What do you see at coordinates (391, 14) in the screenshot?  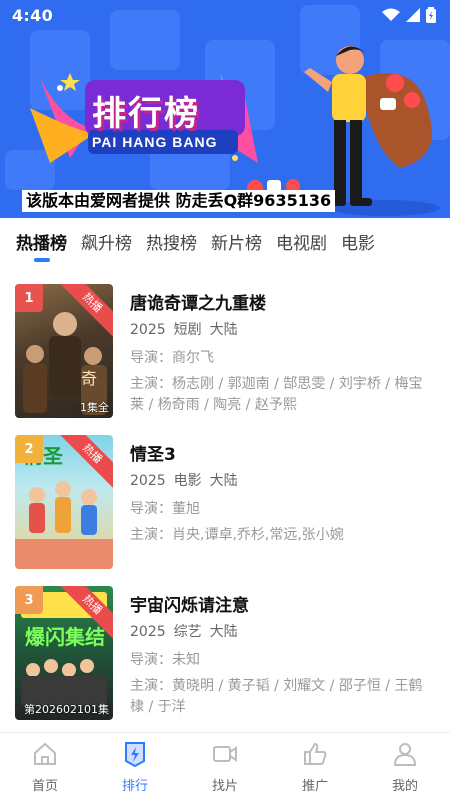 I see `wifi-icon` at bounding box center [391, 14].